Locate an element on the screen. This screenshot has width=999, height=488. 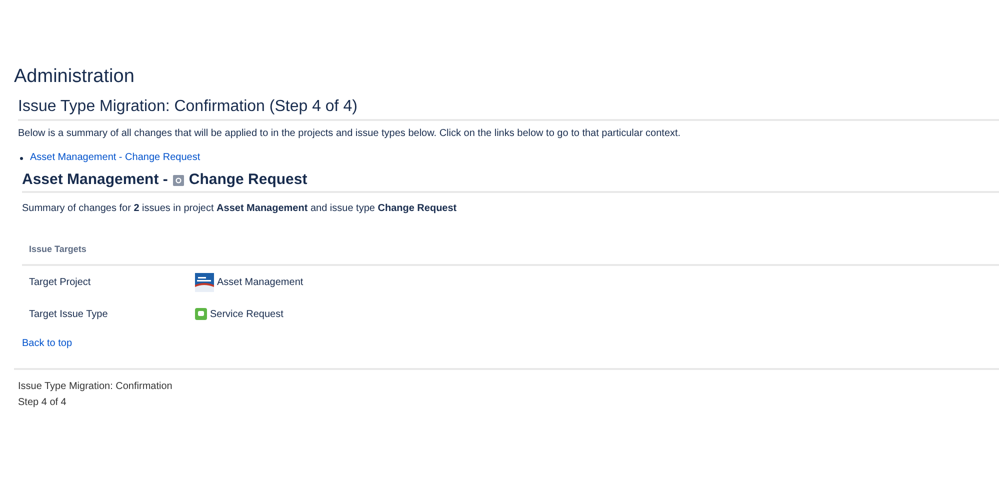
footer-title: Issue Type Migration: Confirmation is located at coordinates (96, 387).